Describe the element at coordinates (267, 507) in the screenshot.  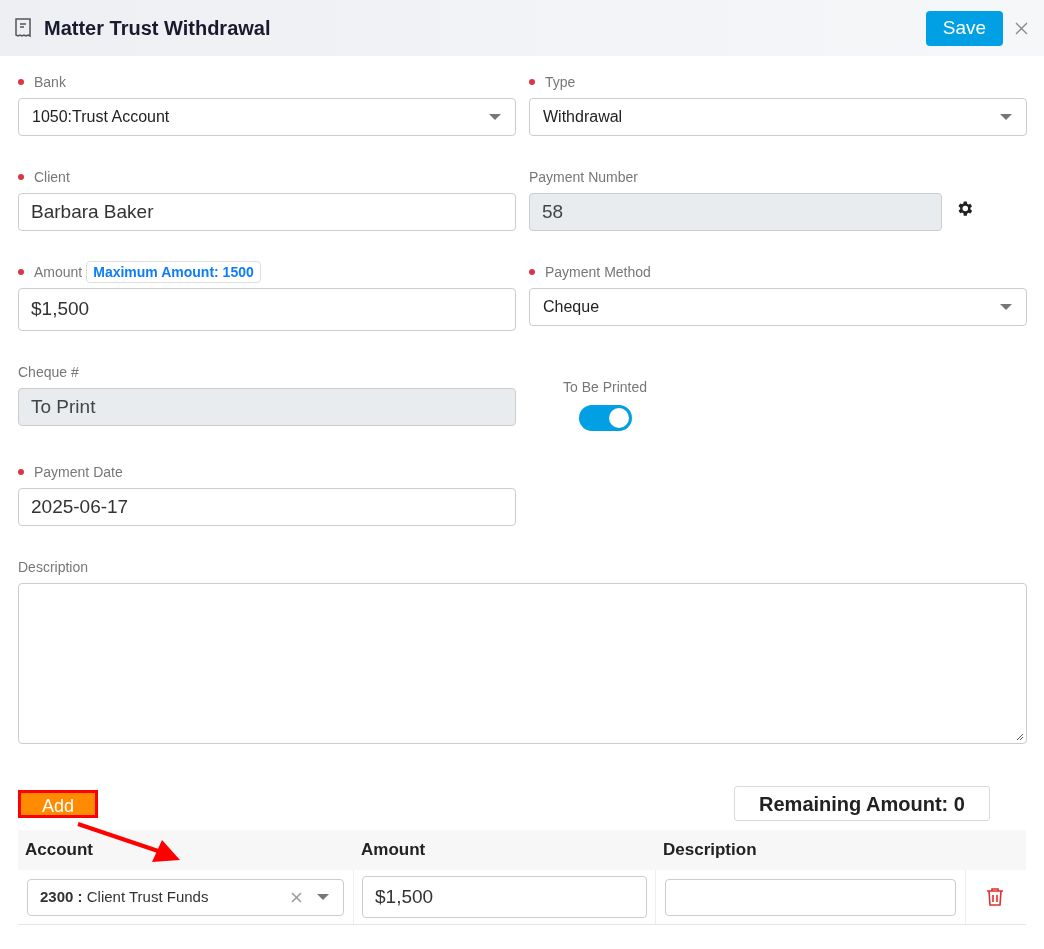
I see `input-field: 2025-06-17` at that location.